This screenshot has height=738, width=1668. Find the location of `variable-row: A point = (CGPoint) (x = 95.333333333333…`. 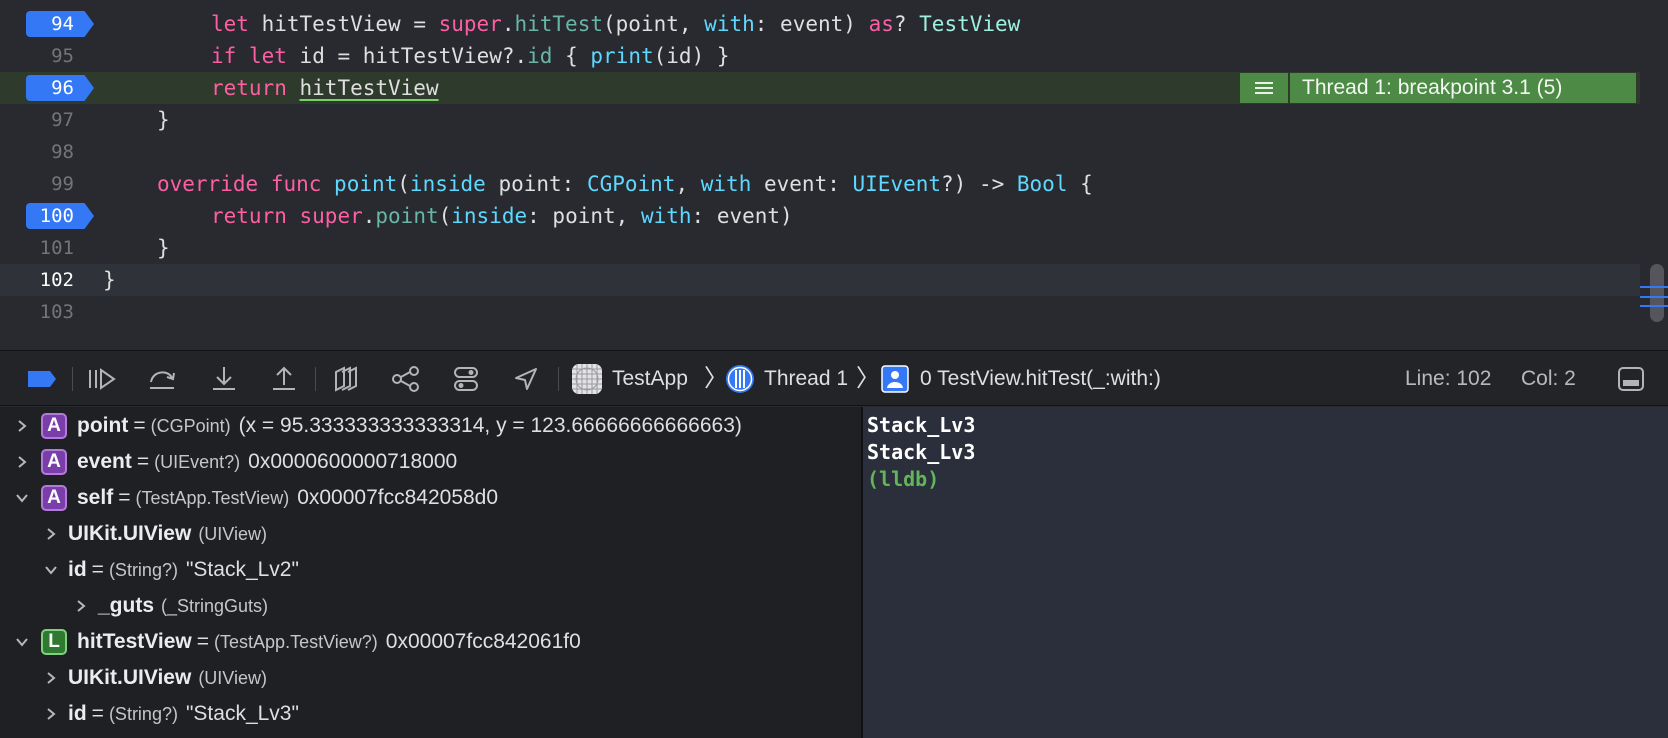

variable-row: A point = (CGPoint) (x = 95.333333333333… is located at coordinates (430, 426).